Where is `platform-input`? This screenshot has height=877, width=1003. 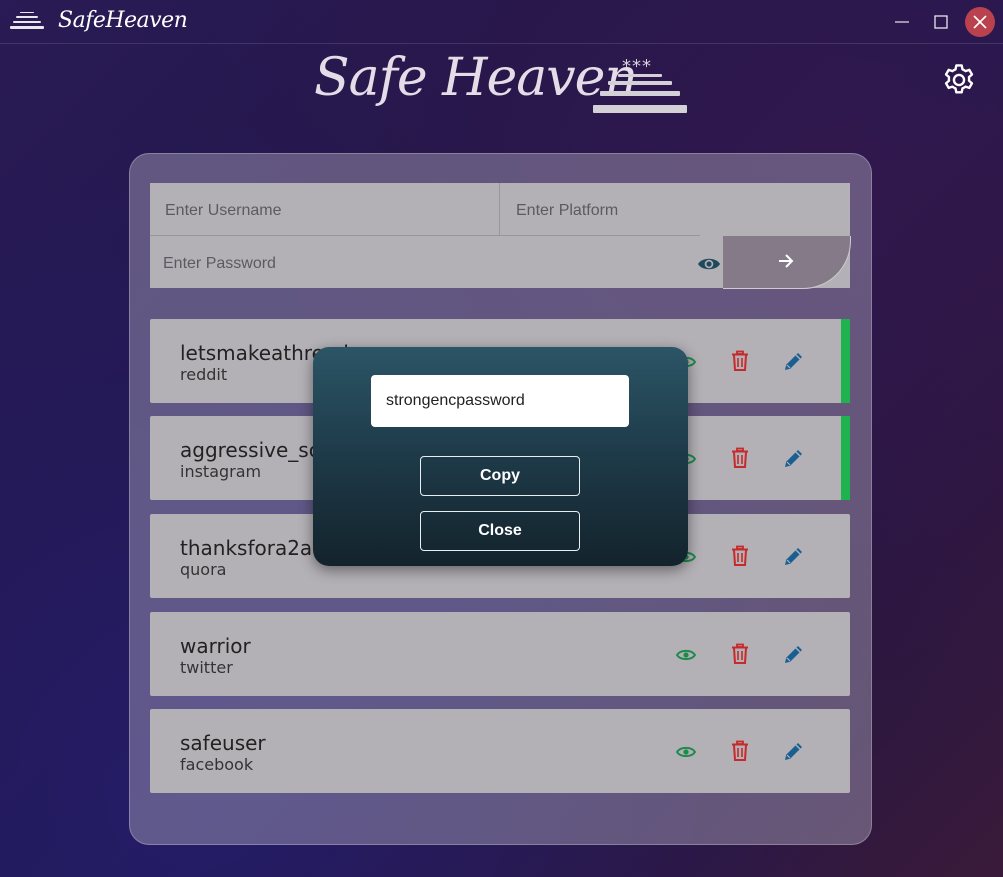
platform-input is located at coordinates (676, 211).